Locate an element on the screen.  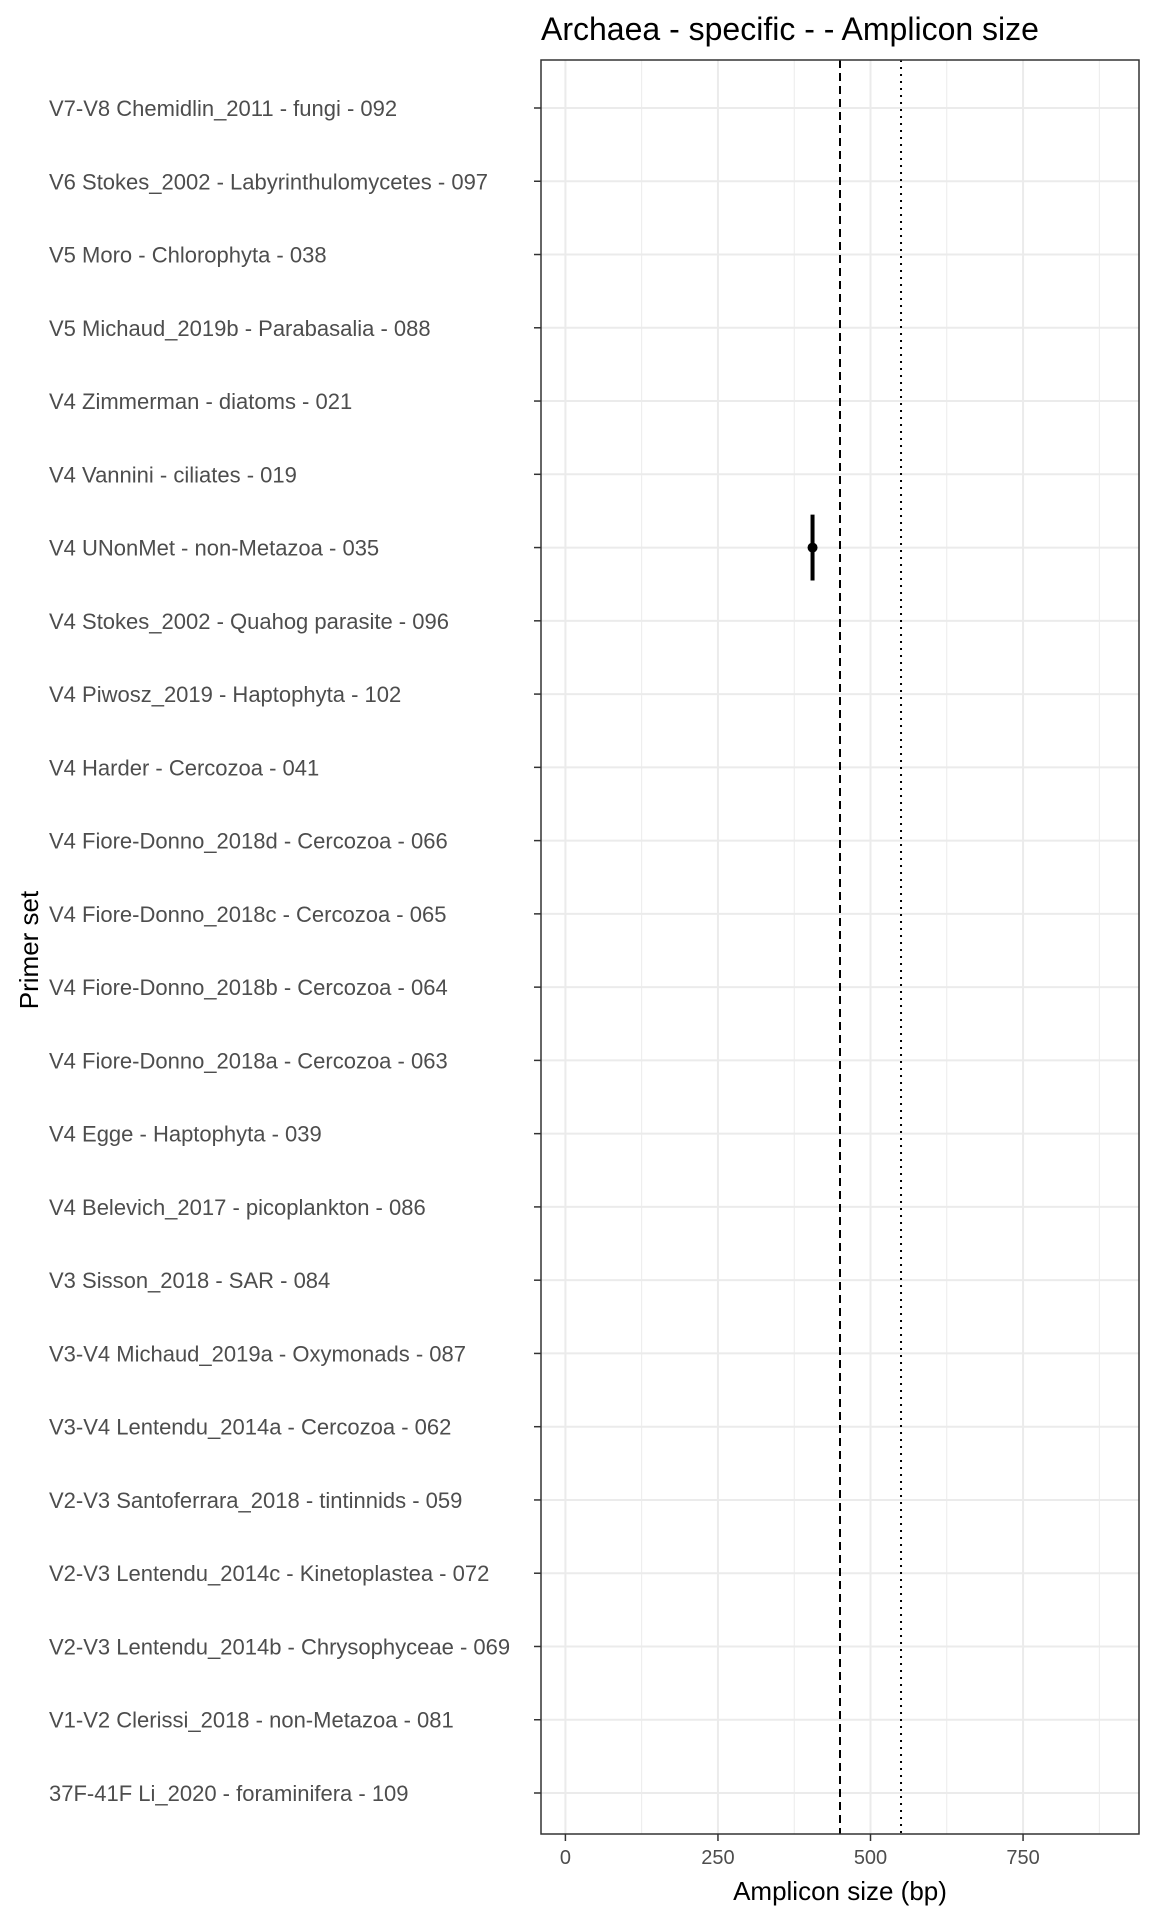
y-tick-label: V4 Harder - Cercozoa - 041 is located at coordinates (184, 767).